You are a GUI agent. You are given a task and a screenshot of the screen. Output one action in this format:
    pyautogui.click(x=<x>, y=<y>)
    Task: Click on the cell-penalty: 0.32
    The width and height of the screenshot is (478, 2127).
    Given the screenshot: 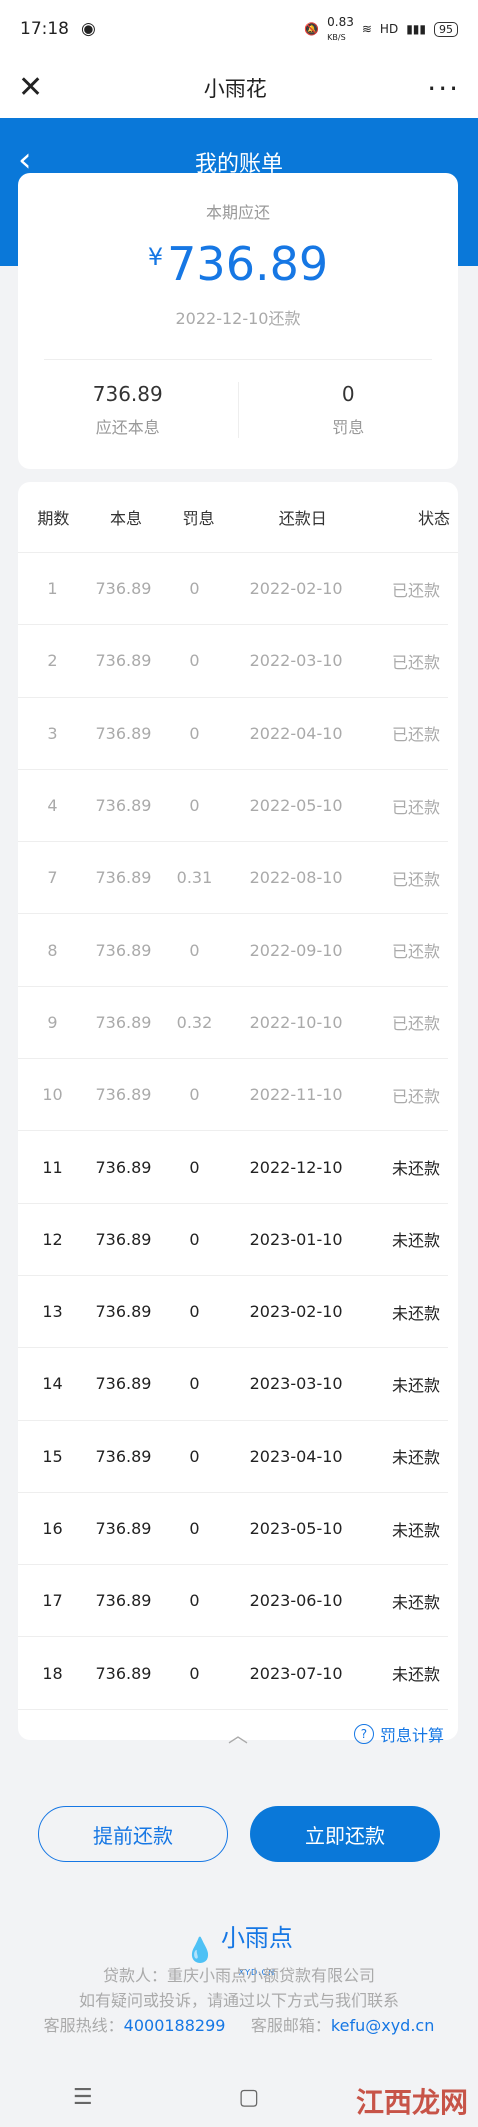 What is the action you would take?
    pyautogui.click(x=194, y=1022)
    